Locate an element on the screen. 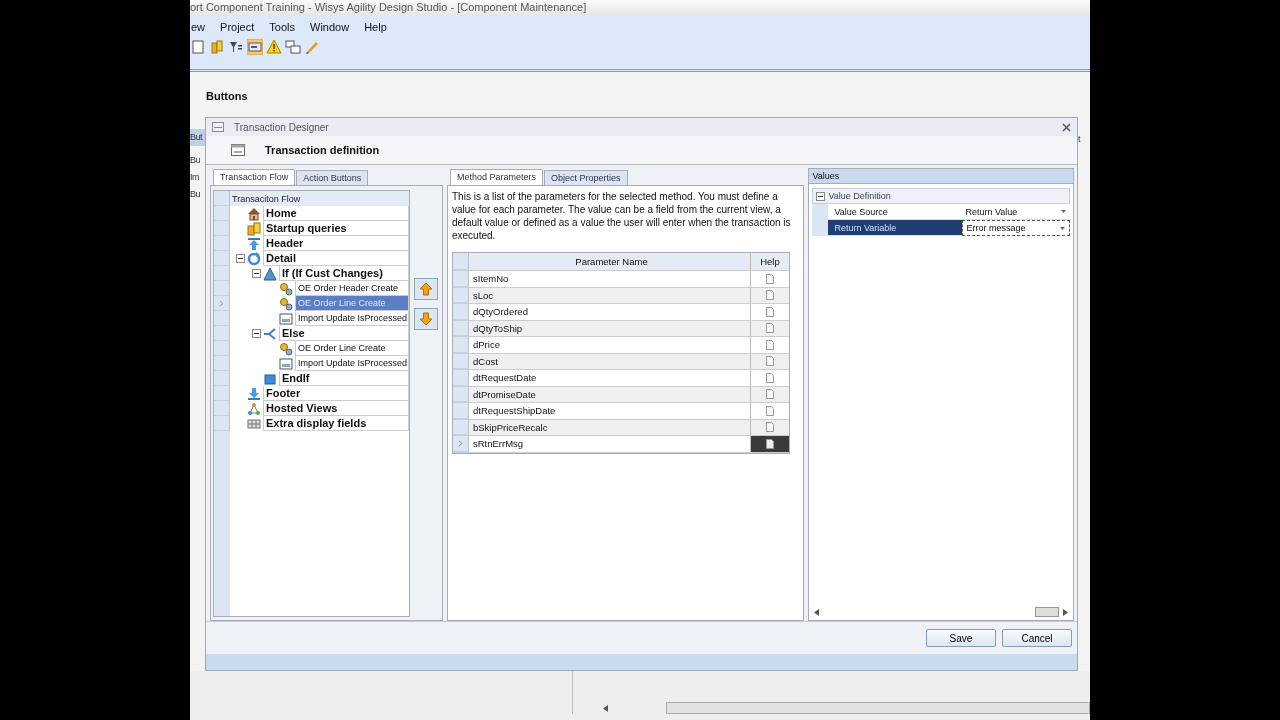 The height and width of the screenshot is (720, 1280). help-cell is located at coordinates (770, 444).